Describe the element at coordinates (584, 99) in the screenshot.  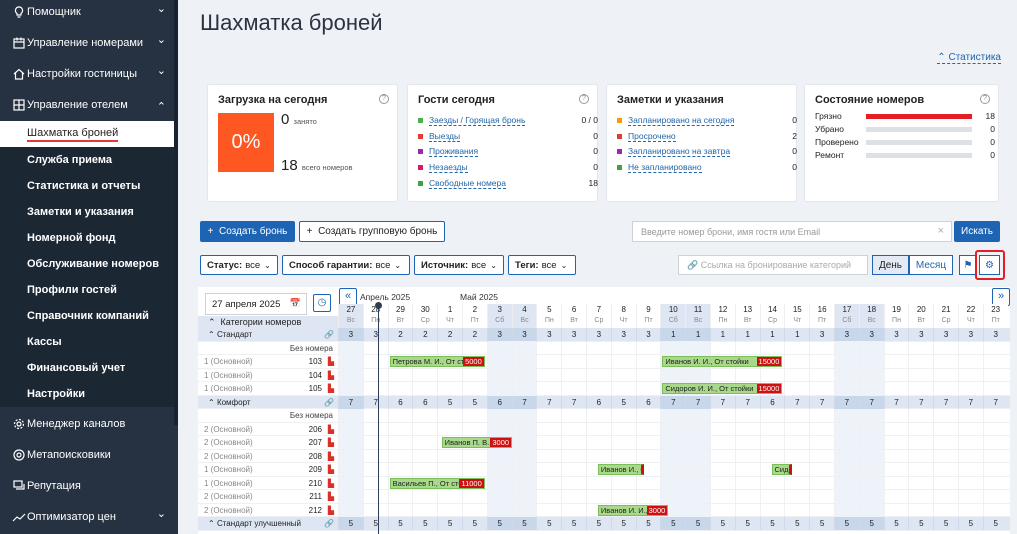
I see `help-icon: ?` at that location.